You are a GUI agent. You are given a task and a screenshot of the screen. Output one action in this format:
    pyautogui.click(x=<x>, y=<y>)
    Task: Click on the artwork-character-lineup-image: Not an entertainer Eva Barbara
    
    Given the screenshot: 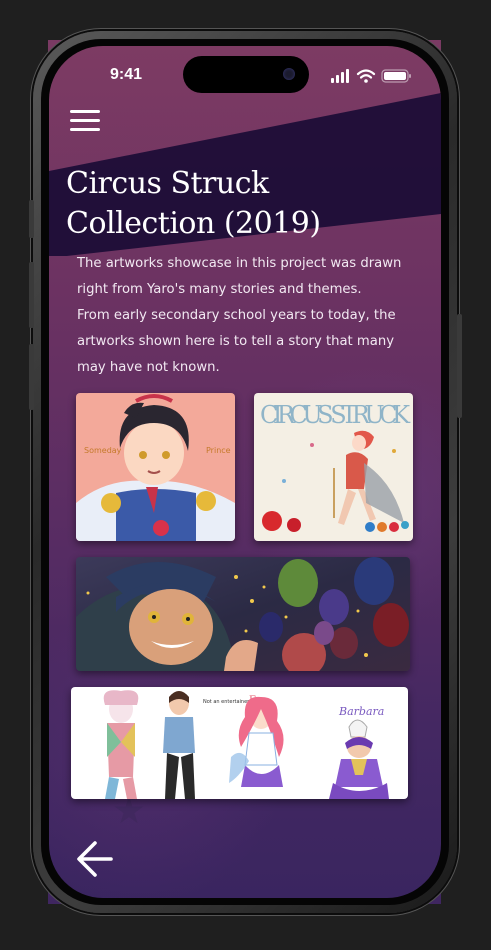 What is the action you would take?
    pyautogui.click(x=239, y=743)
    